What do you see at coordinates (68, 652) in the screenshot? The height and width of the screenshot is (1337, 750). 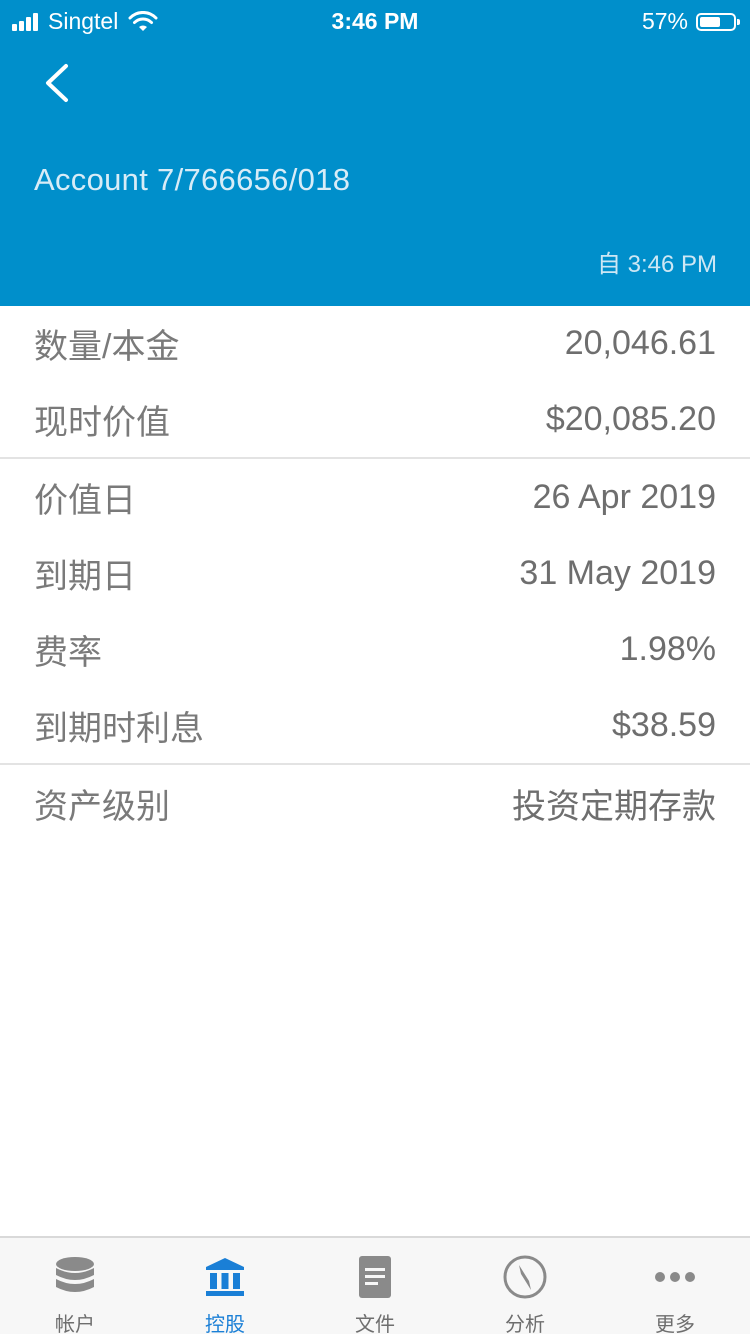 I see `detail-label: 费率` at bounding box center [68, 652].